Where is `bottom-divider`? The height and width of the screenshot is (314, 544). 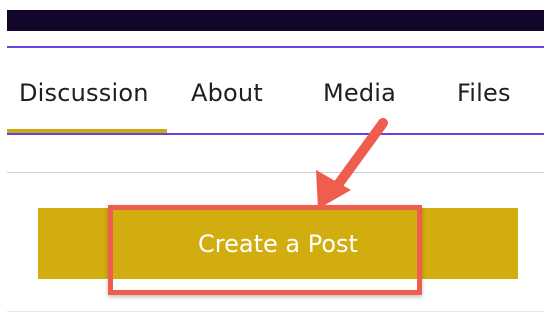
bottom-divider is located at coordinates (275, 311).